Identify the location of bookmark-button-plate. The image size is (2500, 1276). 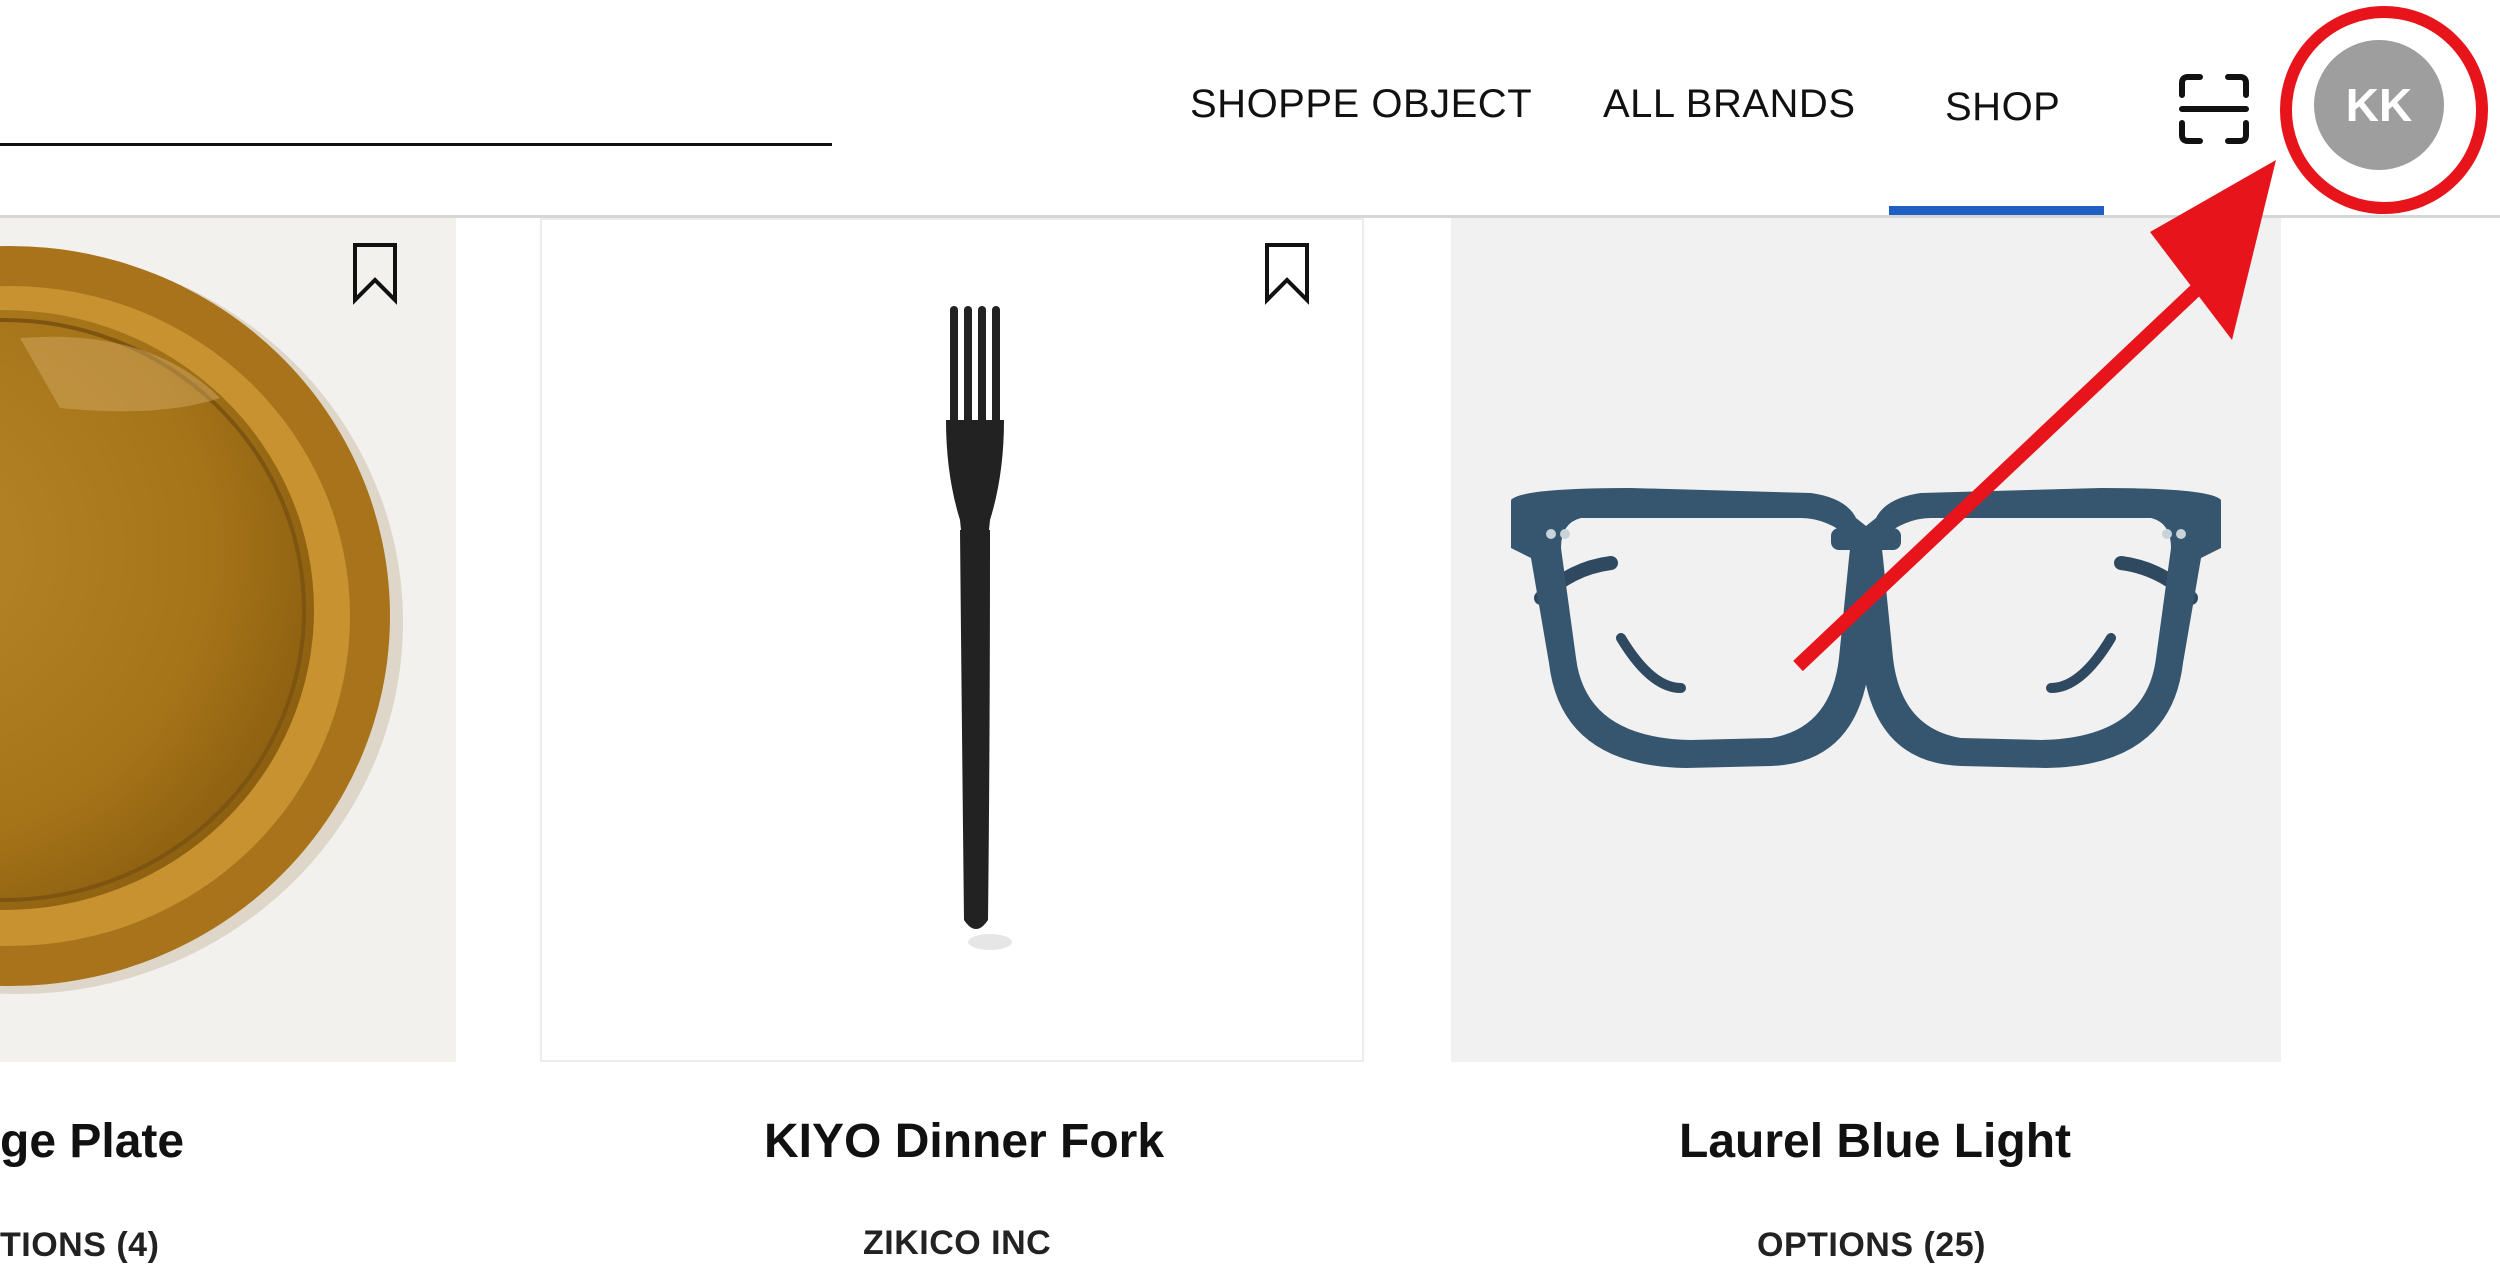
(375, 273).